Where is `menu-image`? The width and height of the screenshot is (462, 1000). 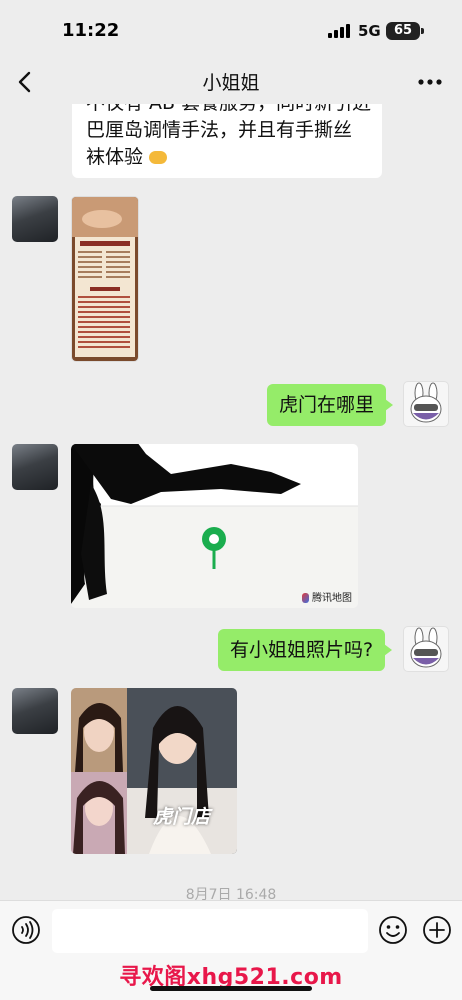
menu-image is located at coordinates (105, 279).